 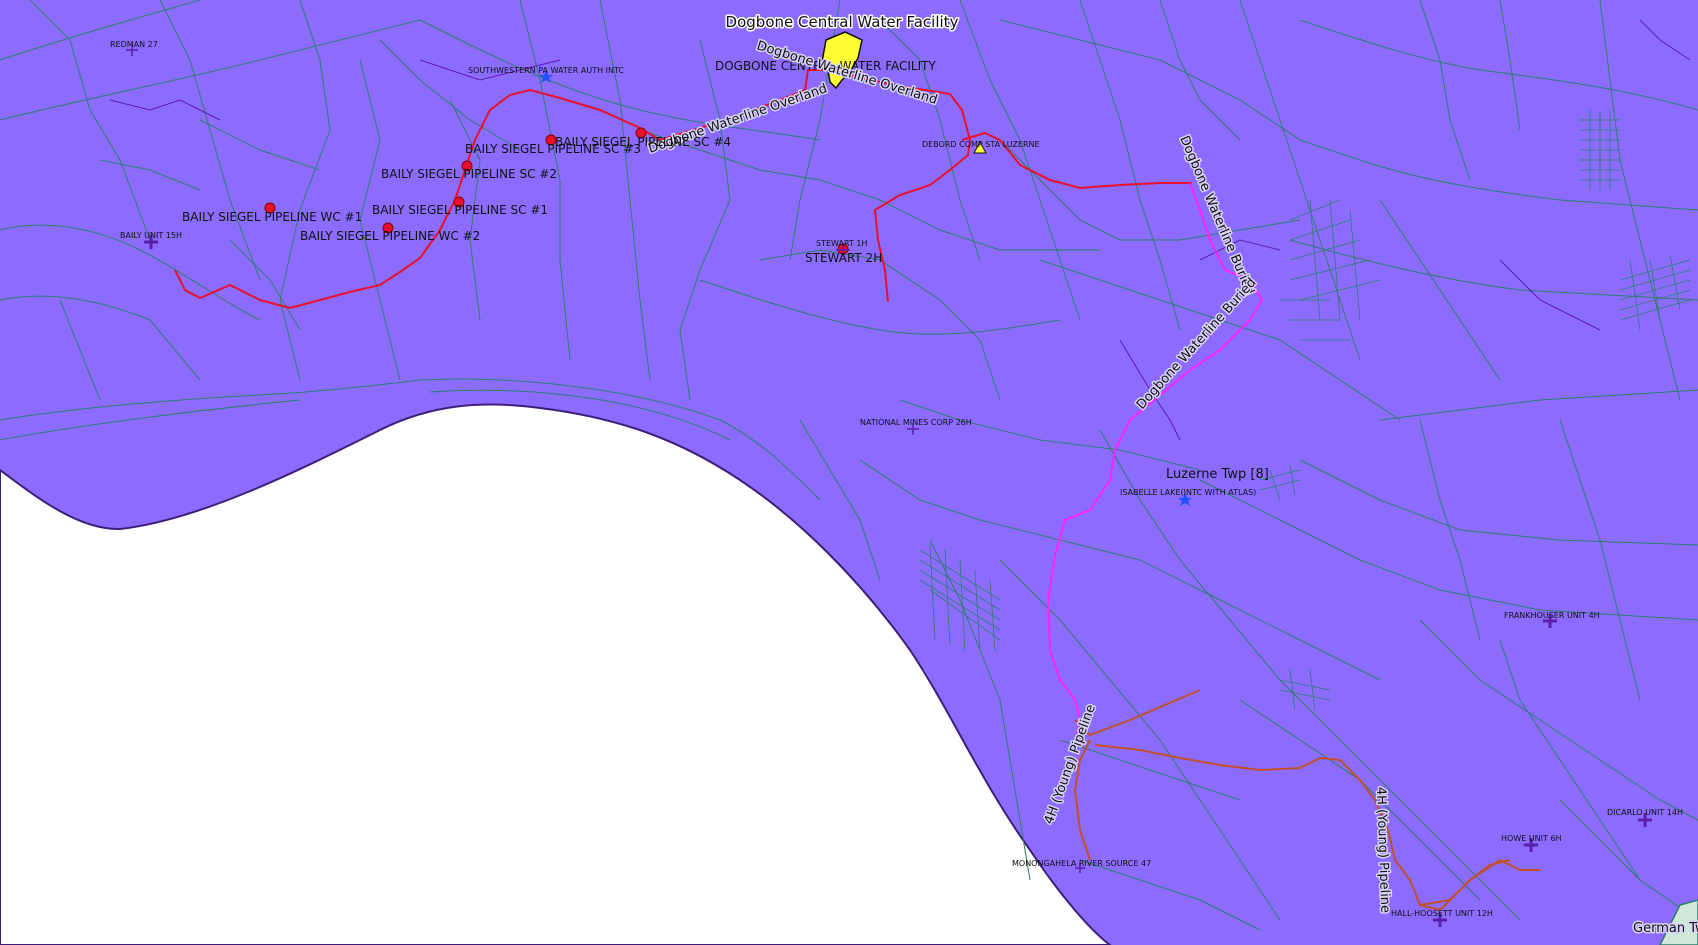 What do you see at coordinates (1531, 838) in the screenshot?
I see `well-label: HOWE UNIT 6H` at bounding box center [1531, 838].